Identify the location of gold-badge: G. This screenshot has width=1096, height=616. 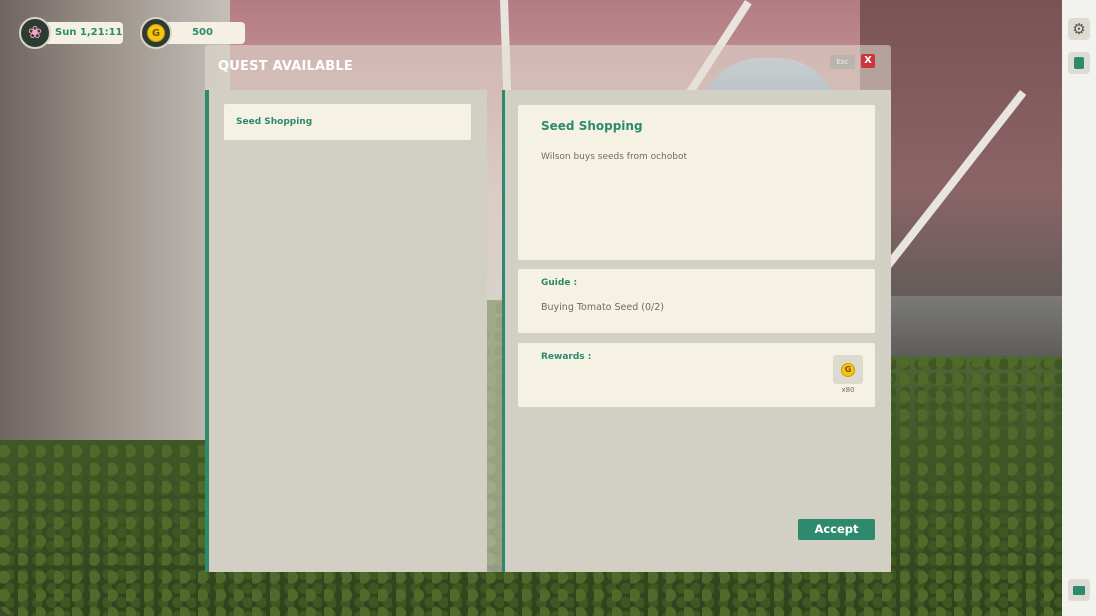
(156, 33).